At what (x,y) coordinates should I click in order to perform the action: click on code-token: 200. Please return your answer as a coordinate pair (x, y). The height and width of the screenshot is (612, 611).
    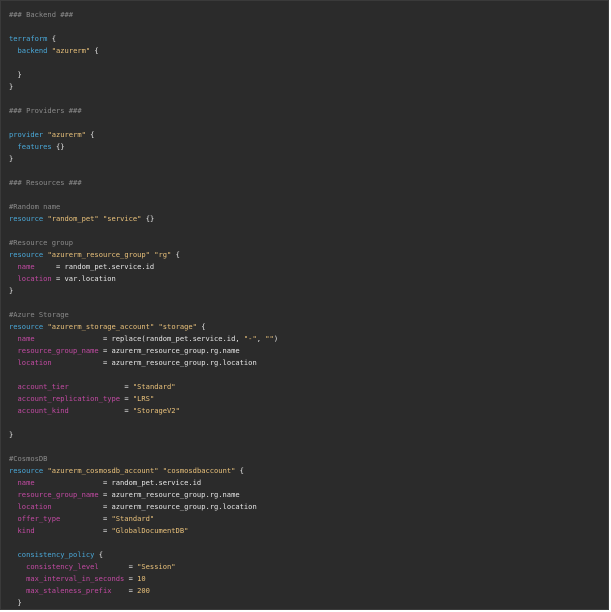
    Looking at the image, I should click on (143, 590).